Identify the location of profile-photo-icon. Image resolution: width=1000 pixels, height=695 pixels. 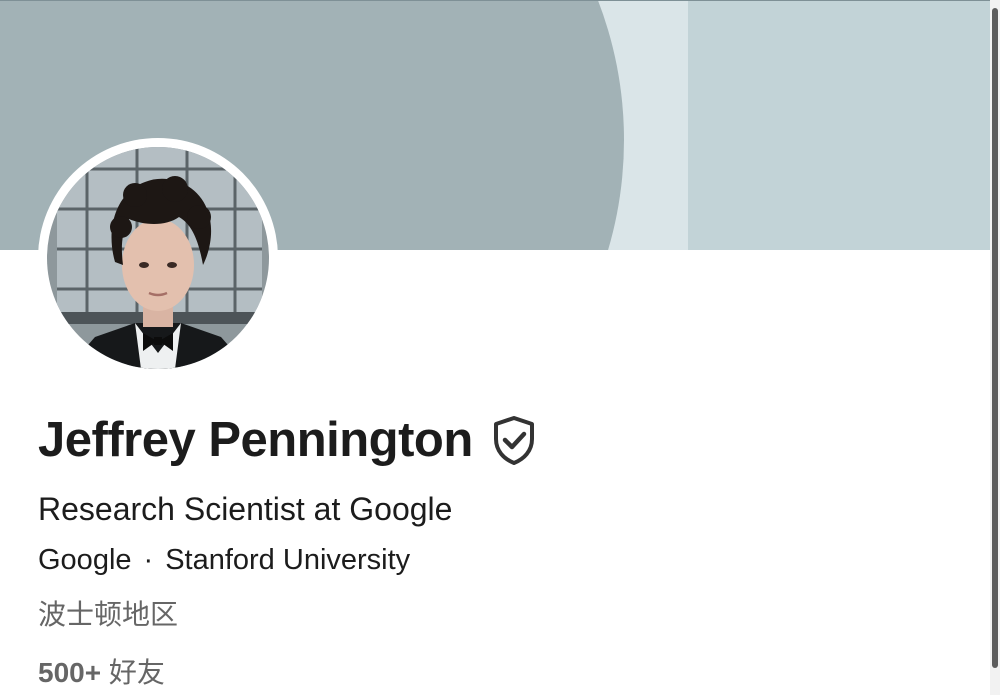
(158, 258).